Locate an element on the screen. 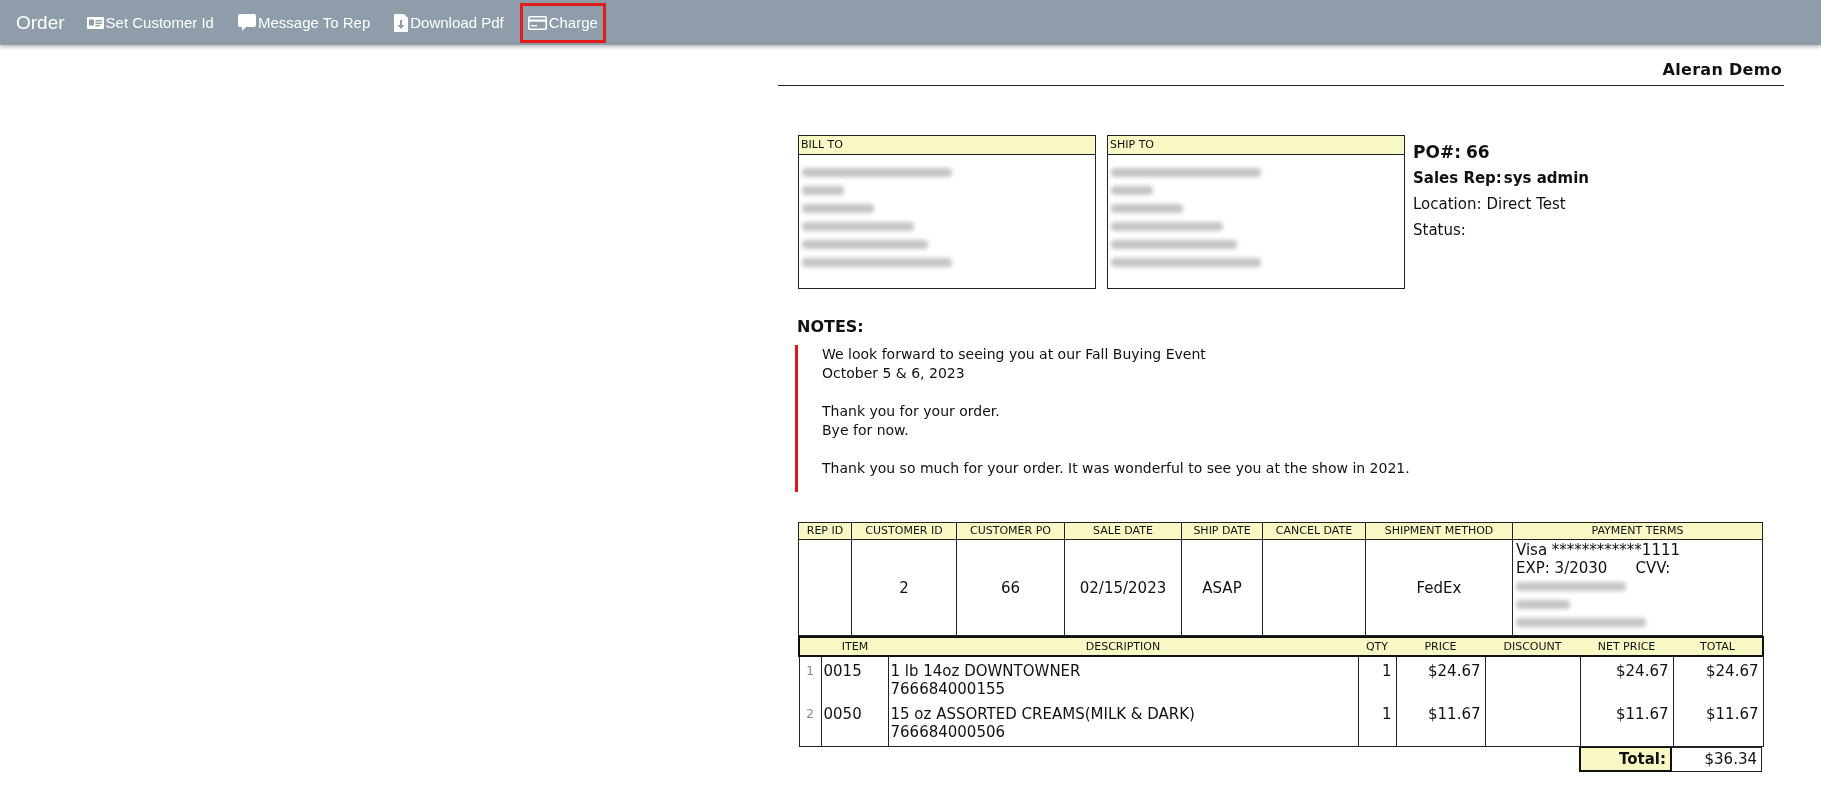 The image size is (1821, 803). upc-number: 766684000506 is located at coordinates (948, 732).